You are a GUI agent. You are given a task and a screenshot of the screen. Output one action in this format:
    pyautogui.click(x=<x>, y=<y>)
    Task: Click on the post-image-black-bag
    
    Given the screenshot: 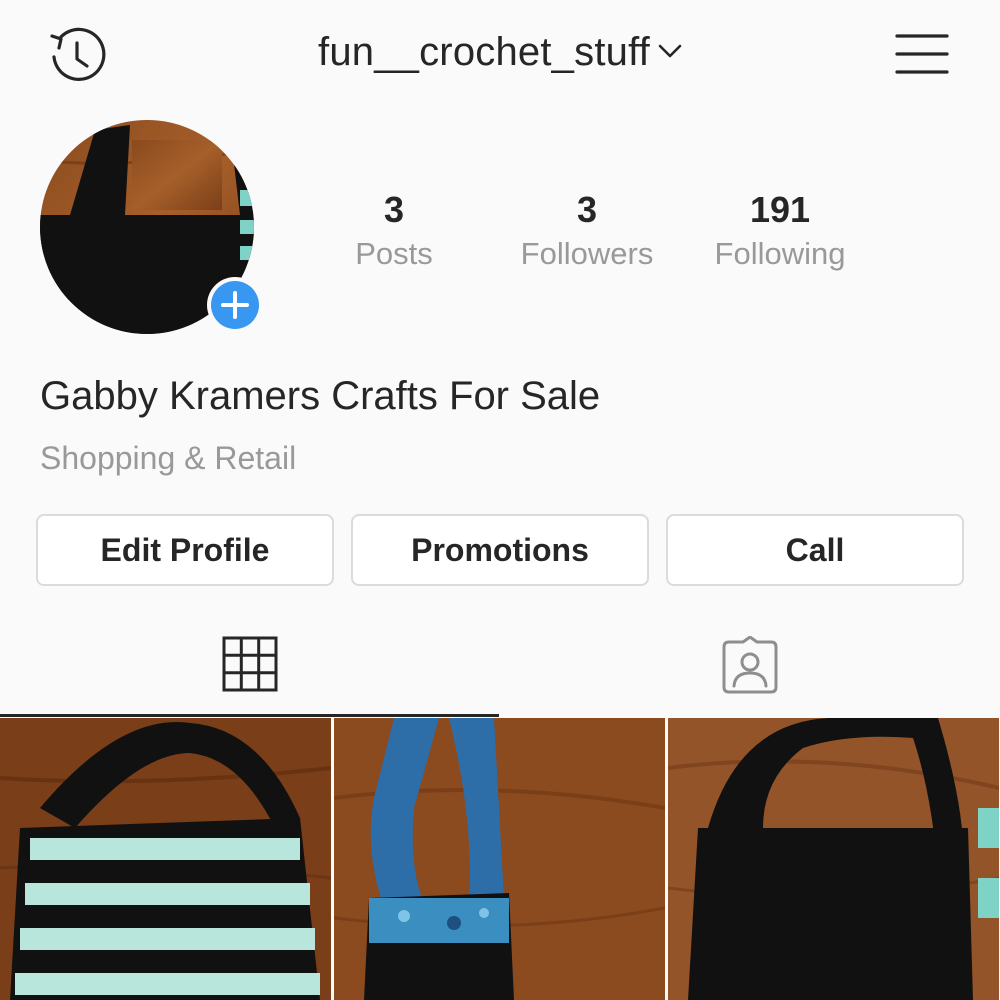 What is the action you would take?
    pyautogui.click(x=833, y=859)
    